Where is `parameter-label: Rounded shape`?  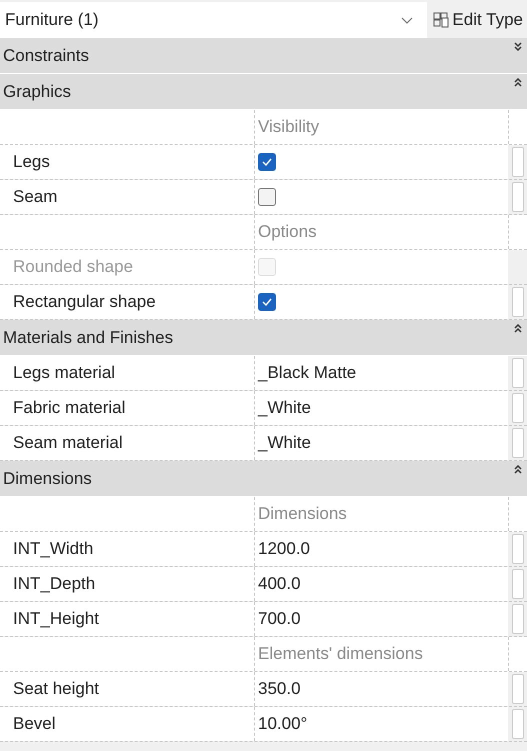 parameter-label: Rounded shape is located at coordinates (127, 267).